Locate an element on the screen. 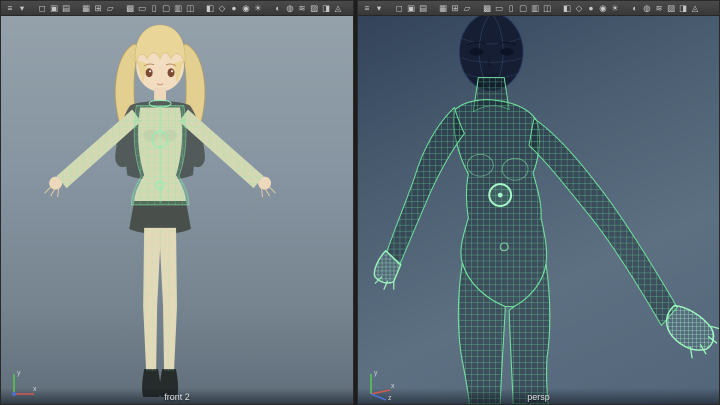 The image size is (720, 405). chest-selection-ring is located at coordinates (500, 195).